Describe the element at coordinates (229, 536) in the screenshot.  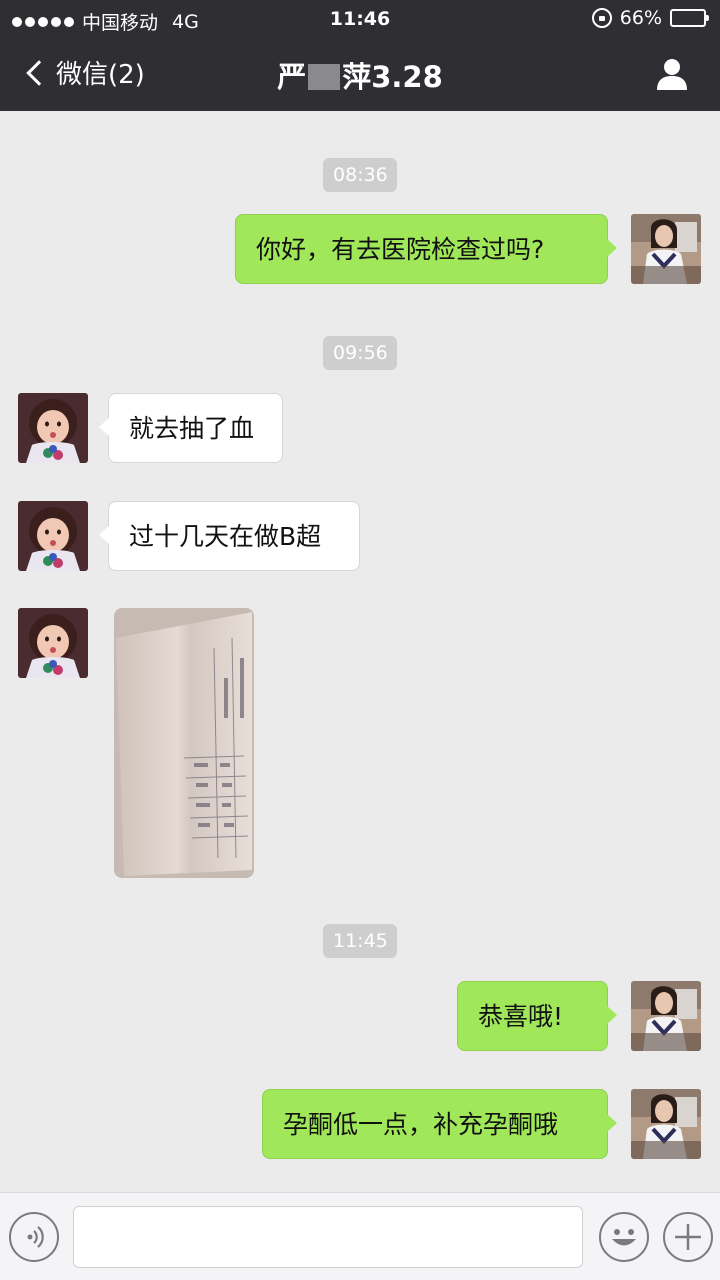
I see `incoming-message-bubble: 过十几天在做B超` at that location.